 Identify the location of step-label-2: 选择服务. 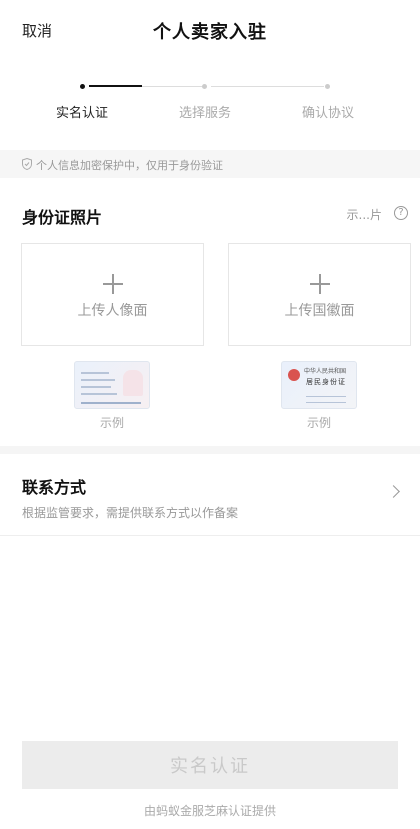
(204, 113).